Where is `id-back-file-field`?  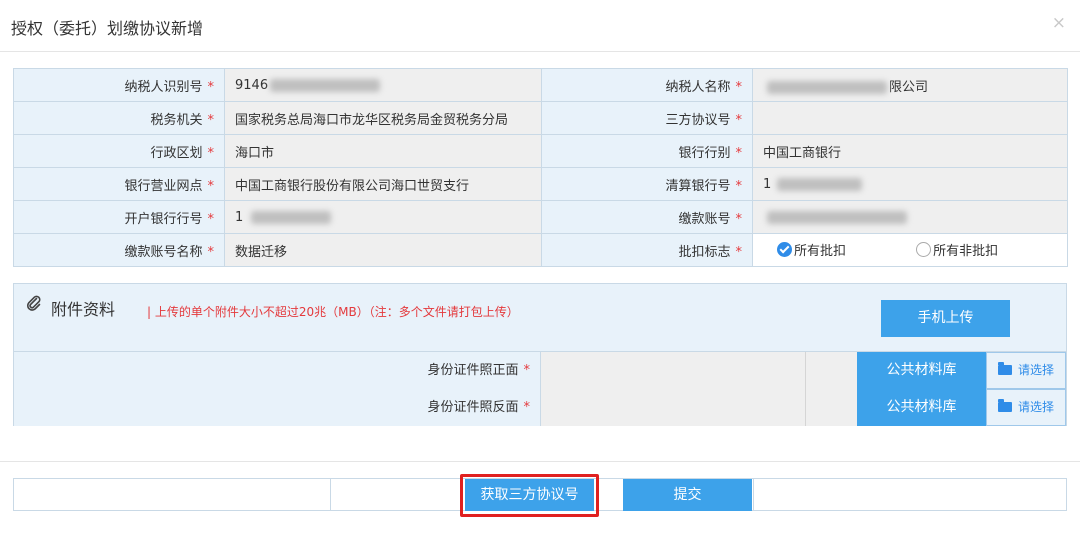
id-back-file-field is located at coordinates (672, 407).